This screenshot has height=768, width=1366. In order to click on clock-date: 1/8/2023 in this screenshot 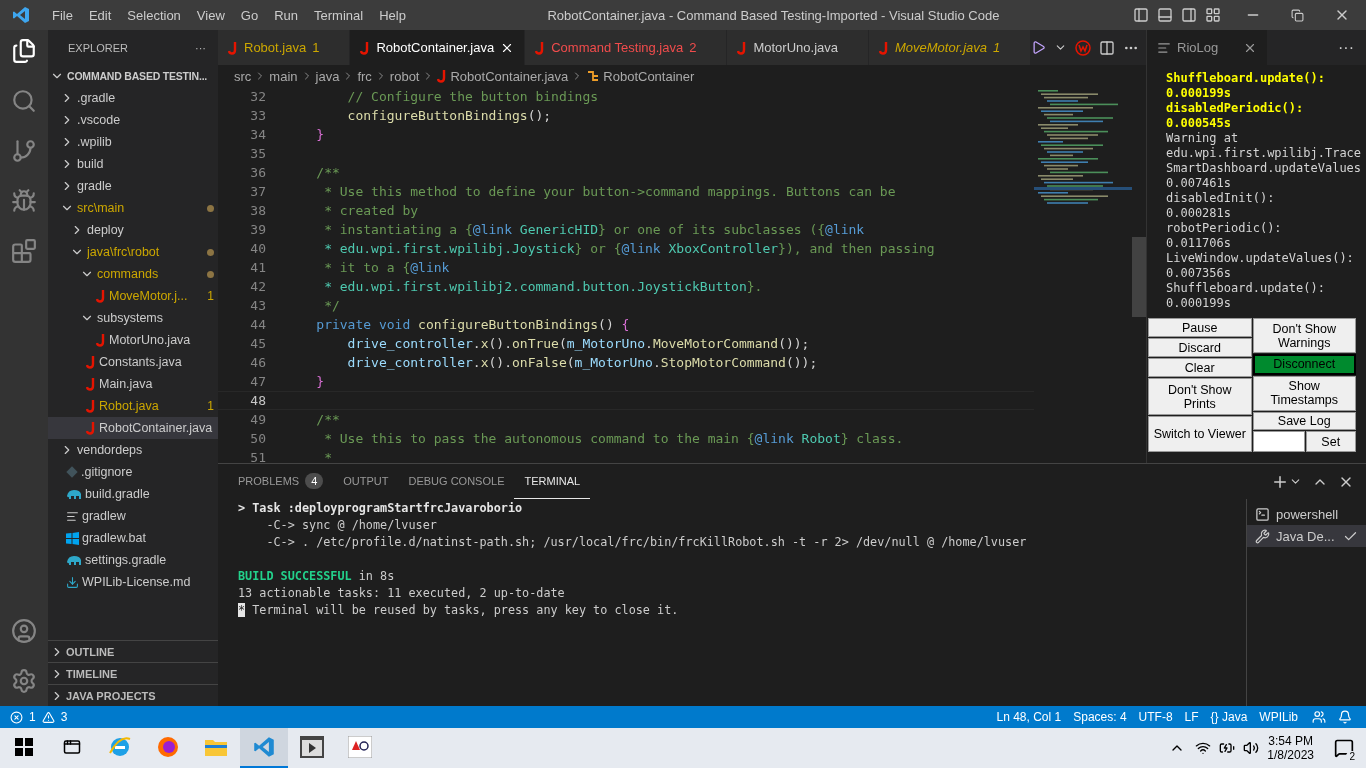, I will do `click(1290, 755)`.